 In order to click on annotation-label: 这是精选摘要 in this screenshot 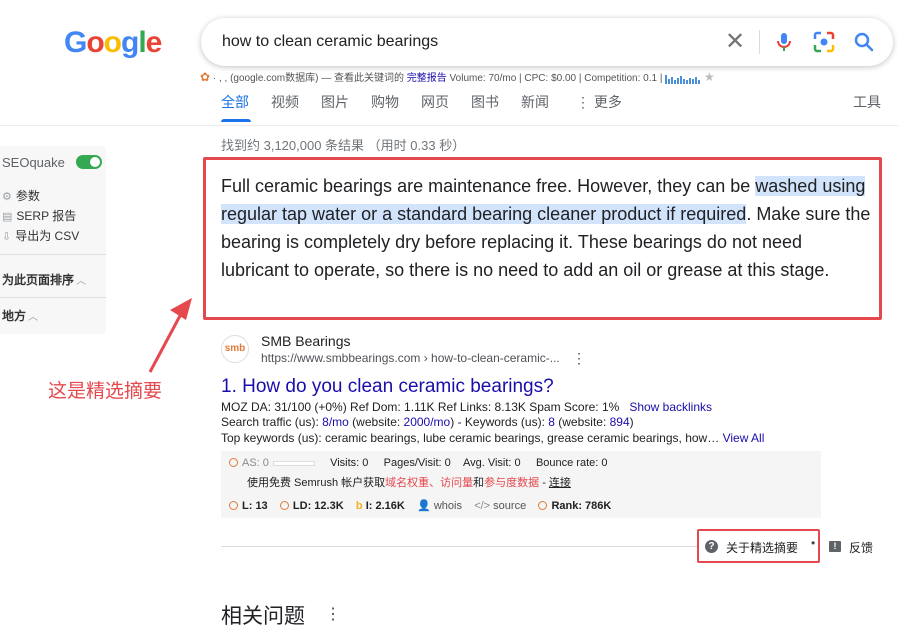, I will do `click(105, 391)`.